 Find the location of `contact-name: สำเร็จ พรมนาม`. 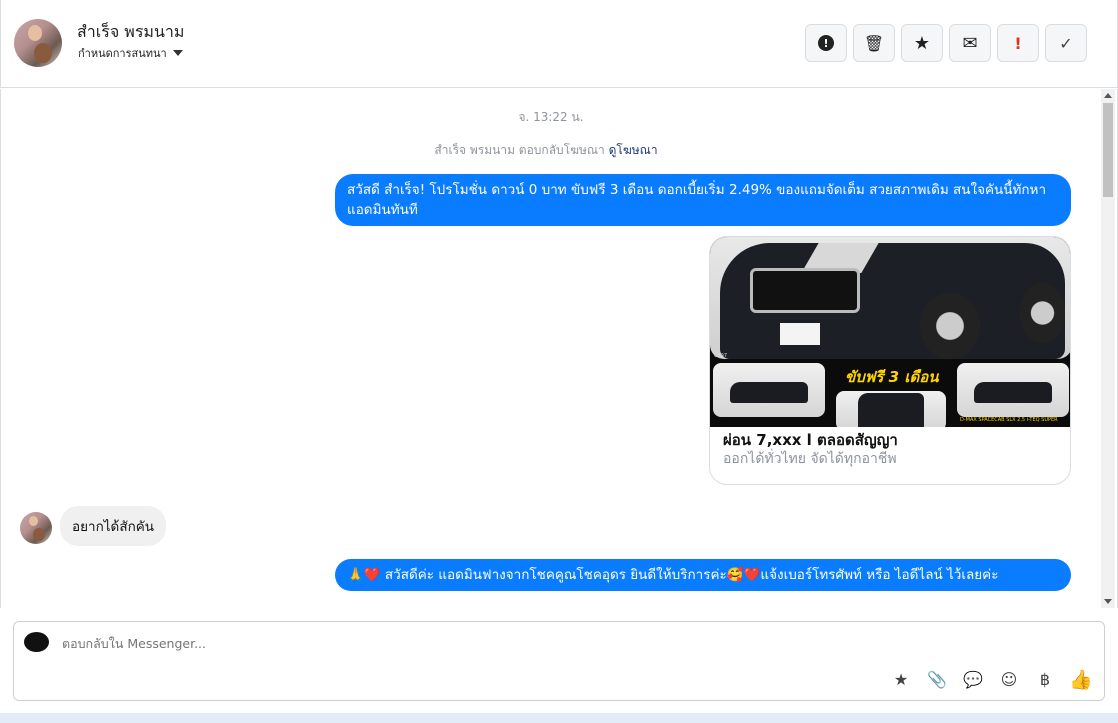

contact-name: สำเร็จ พรมนาม is located at coordinates (130, 32).